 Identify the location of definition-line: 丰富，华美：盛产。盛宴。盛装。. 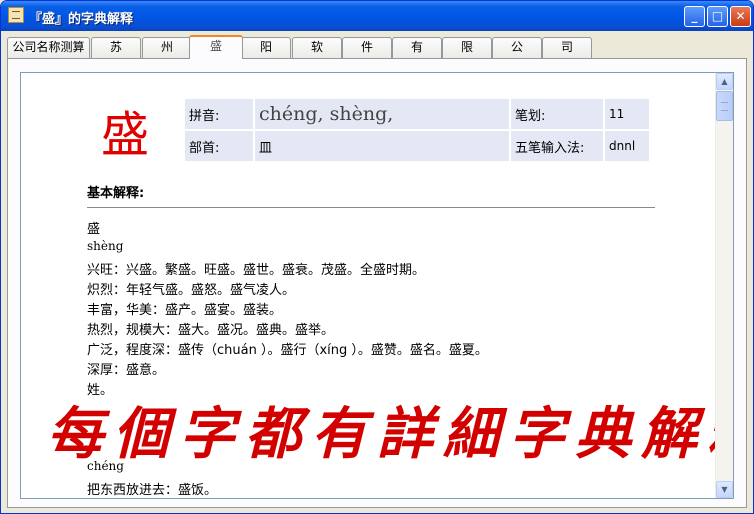
(185, 310).